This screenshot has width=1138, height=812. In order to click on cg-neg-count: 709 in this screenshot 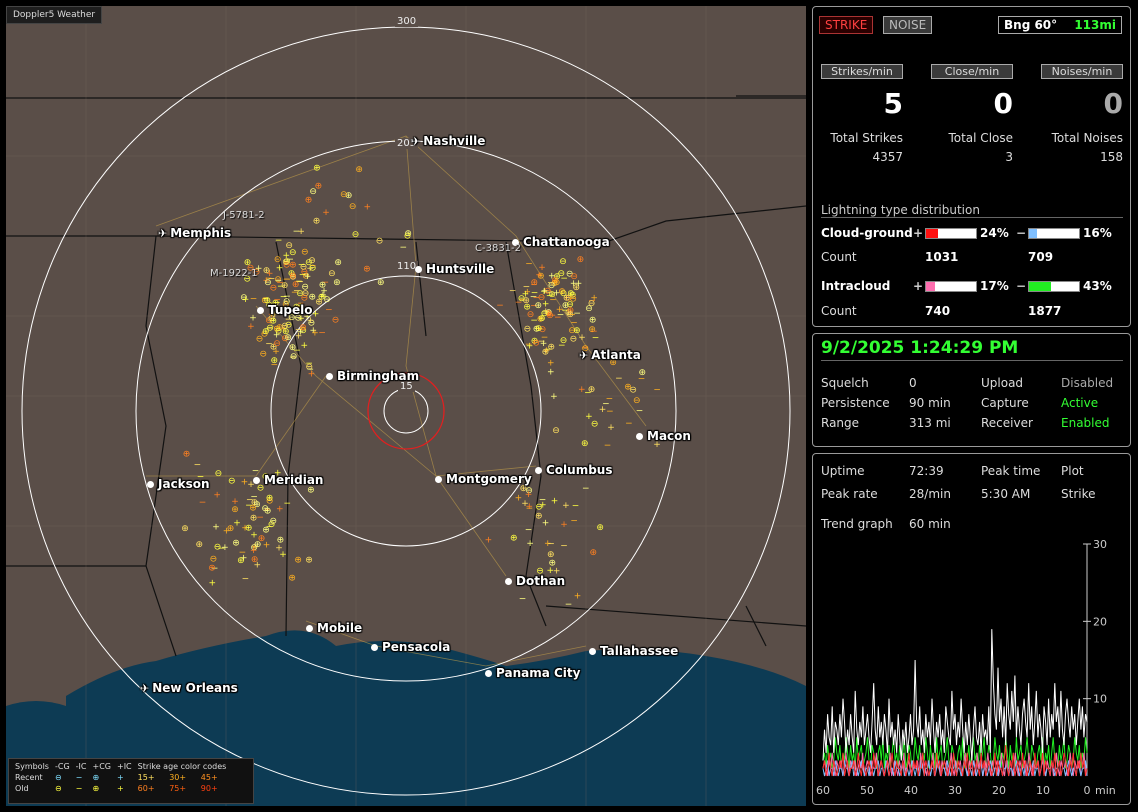, I will do `click(1041, 257)`.